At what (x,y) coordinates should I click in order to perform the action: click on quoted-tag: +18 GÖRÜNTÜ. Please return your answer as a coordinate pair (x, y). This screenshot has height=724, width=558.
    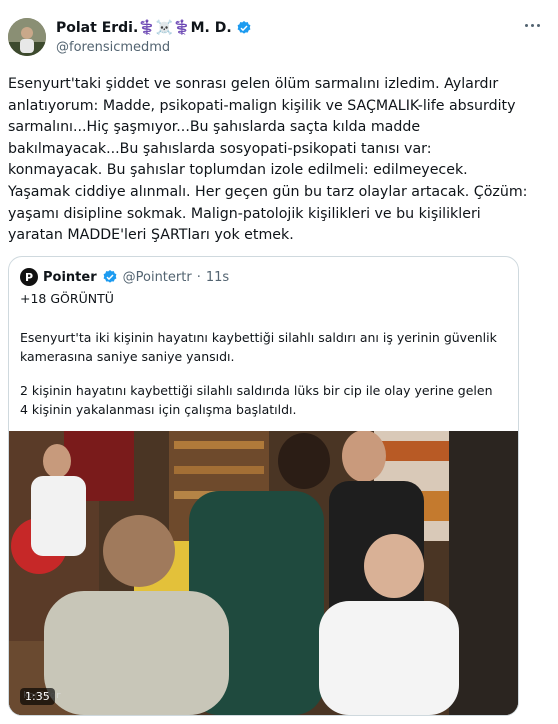
    Looking at the image, I should click on (67, 298).